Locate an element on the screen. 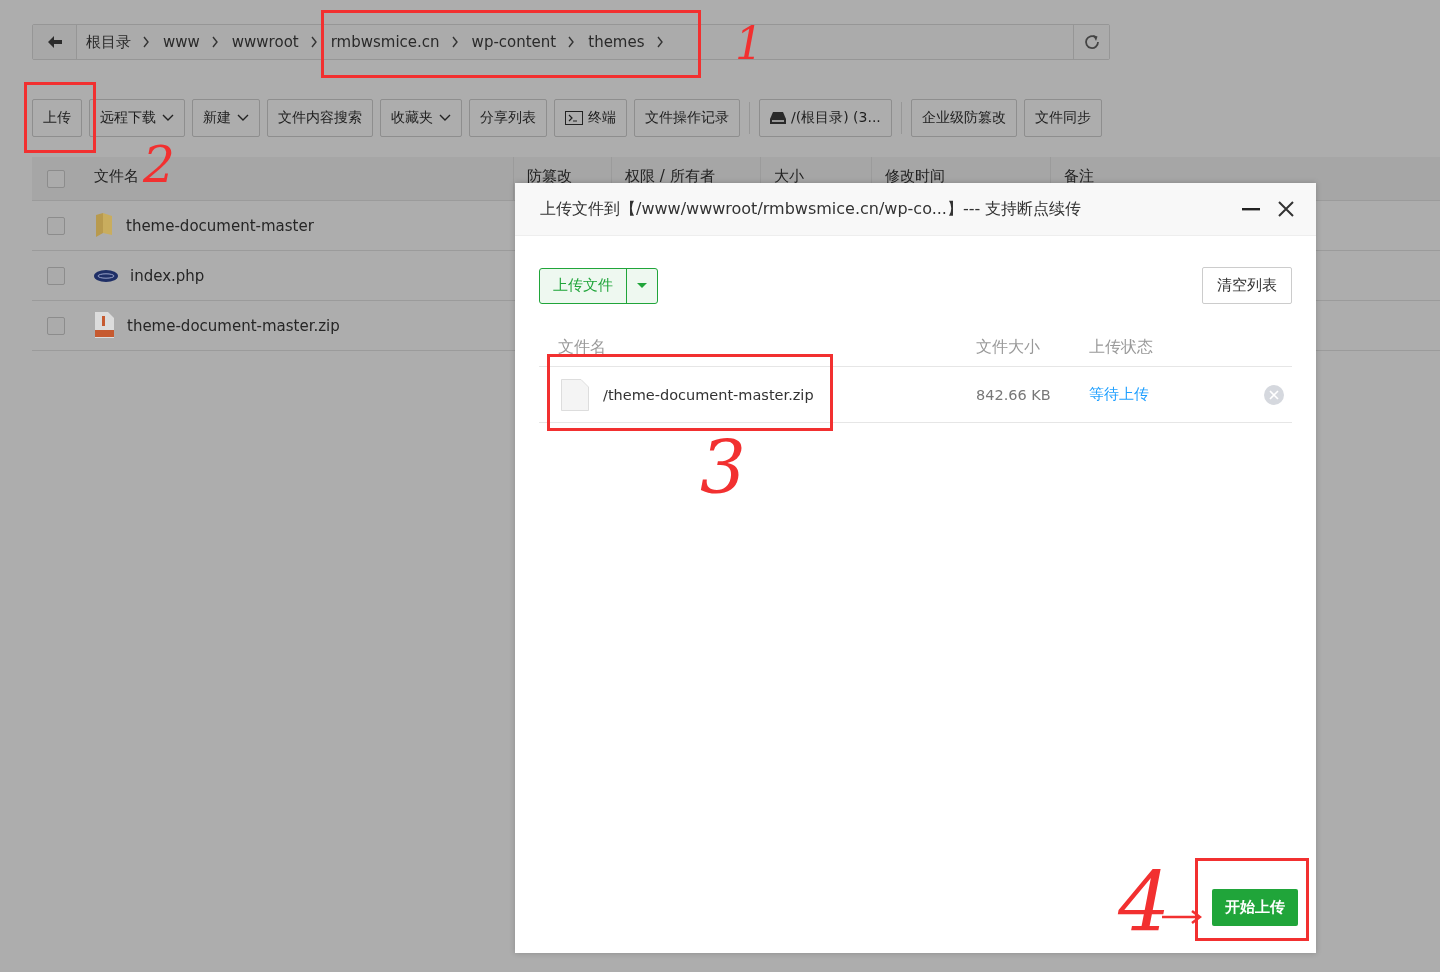 This screenshot has width=1440, height=972. file-icon is located at coordinates (575, 394).